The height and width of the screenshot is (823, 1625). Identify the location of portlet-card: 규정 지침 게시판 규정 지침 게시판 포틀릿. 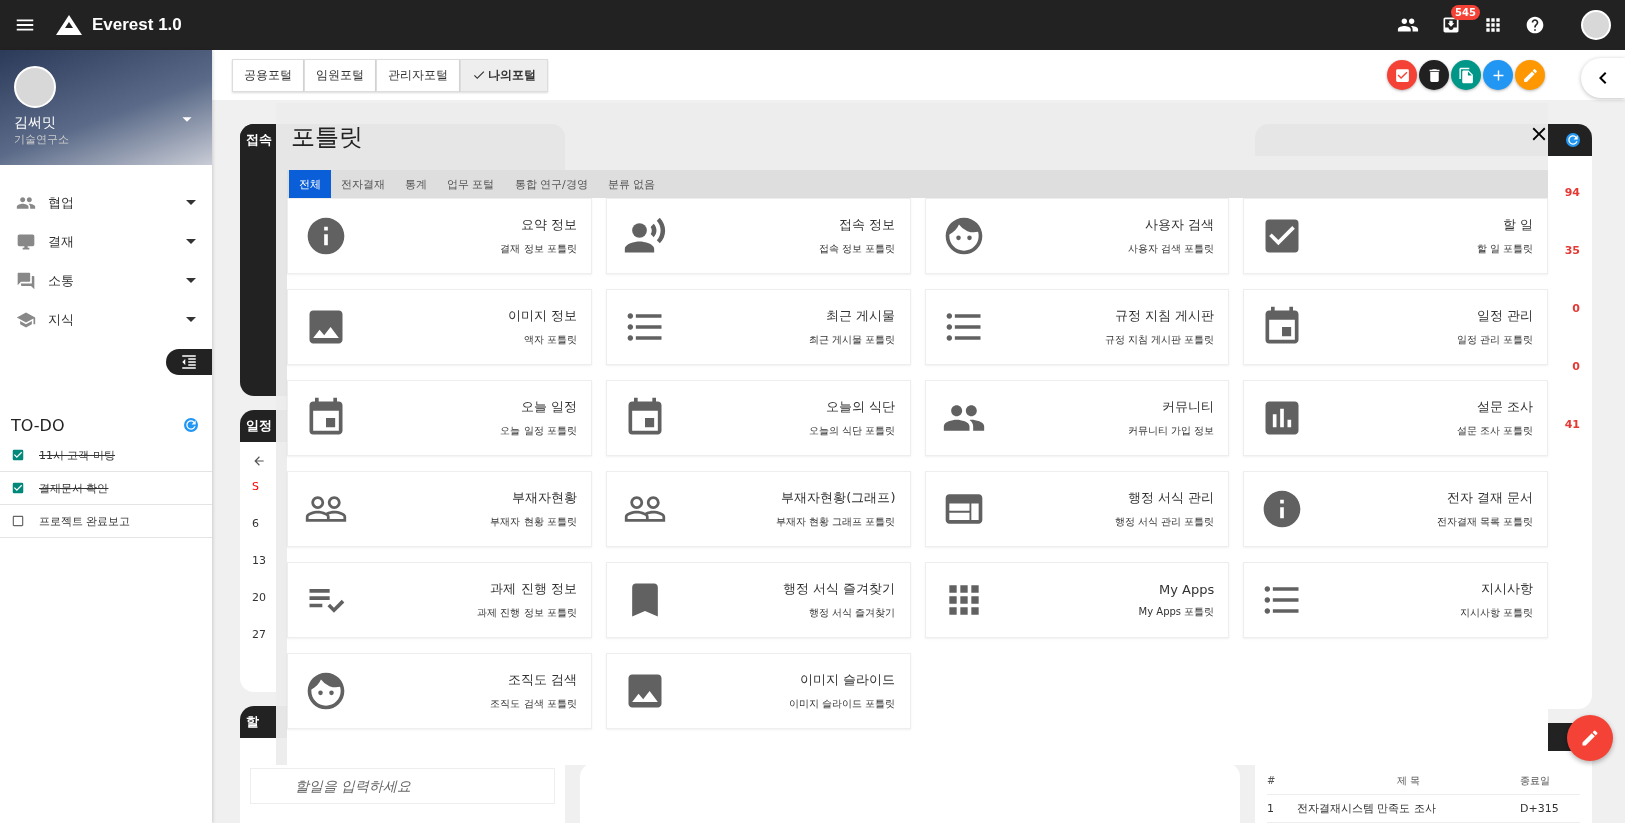
(1077, 327).